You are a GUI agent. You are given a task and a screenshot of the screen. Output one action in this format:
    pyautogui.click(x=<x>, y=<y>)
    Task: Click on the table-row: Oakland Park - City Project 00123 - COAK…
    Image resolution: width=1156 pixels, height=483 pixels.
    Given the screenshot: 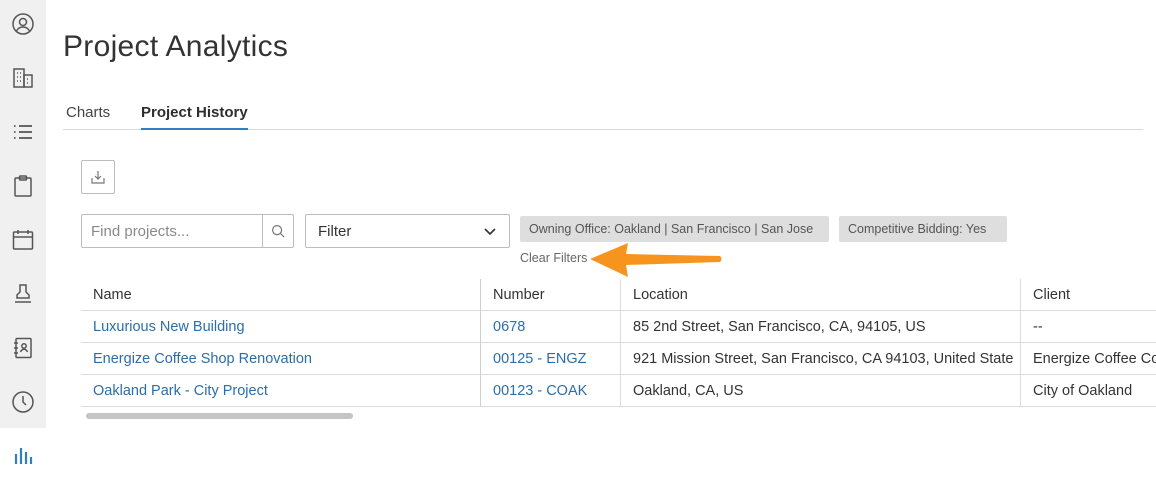 What is the action you would take?
    pyautogui.click(x=618, y=391)
    